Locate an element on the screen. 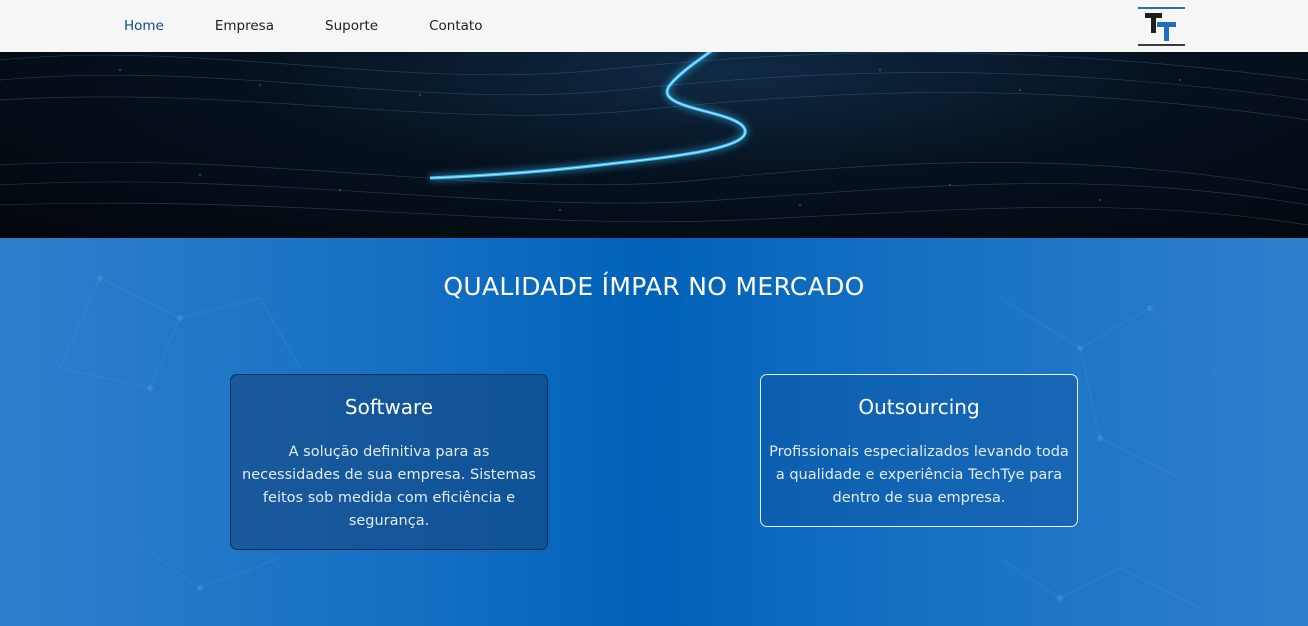 Image resolution: width=1308 pixels, height=626 pixels. nav-link-home: Home is located at coordinates (144, 26).